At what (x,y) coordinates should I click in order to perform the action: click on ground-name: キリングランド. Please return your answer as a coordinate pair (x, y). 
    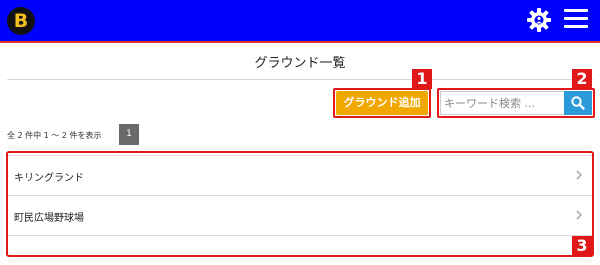
    Looking at the image, I should click on (49, 178).